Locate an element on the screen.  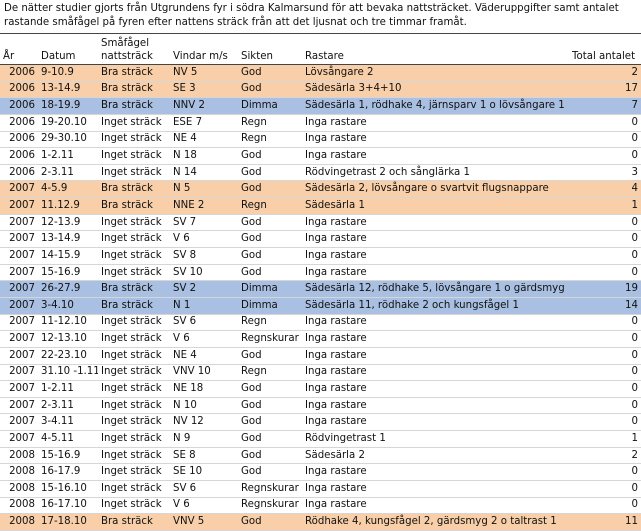
cell-date: 16-17.9 is located at coordinates (68, 472).